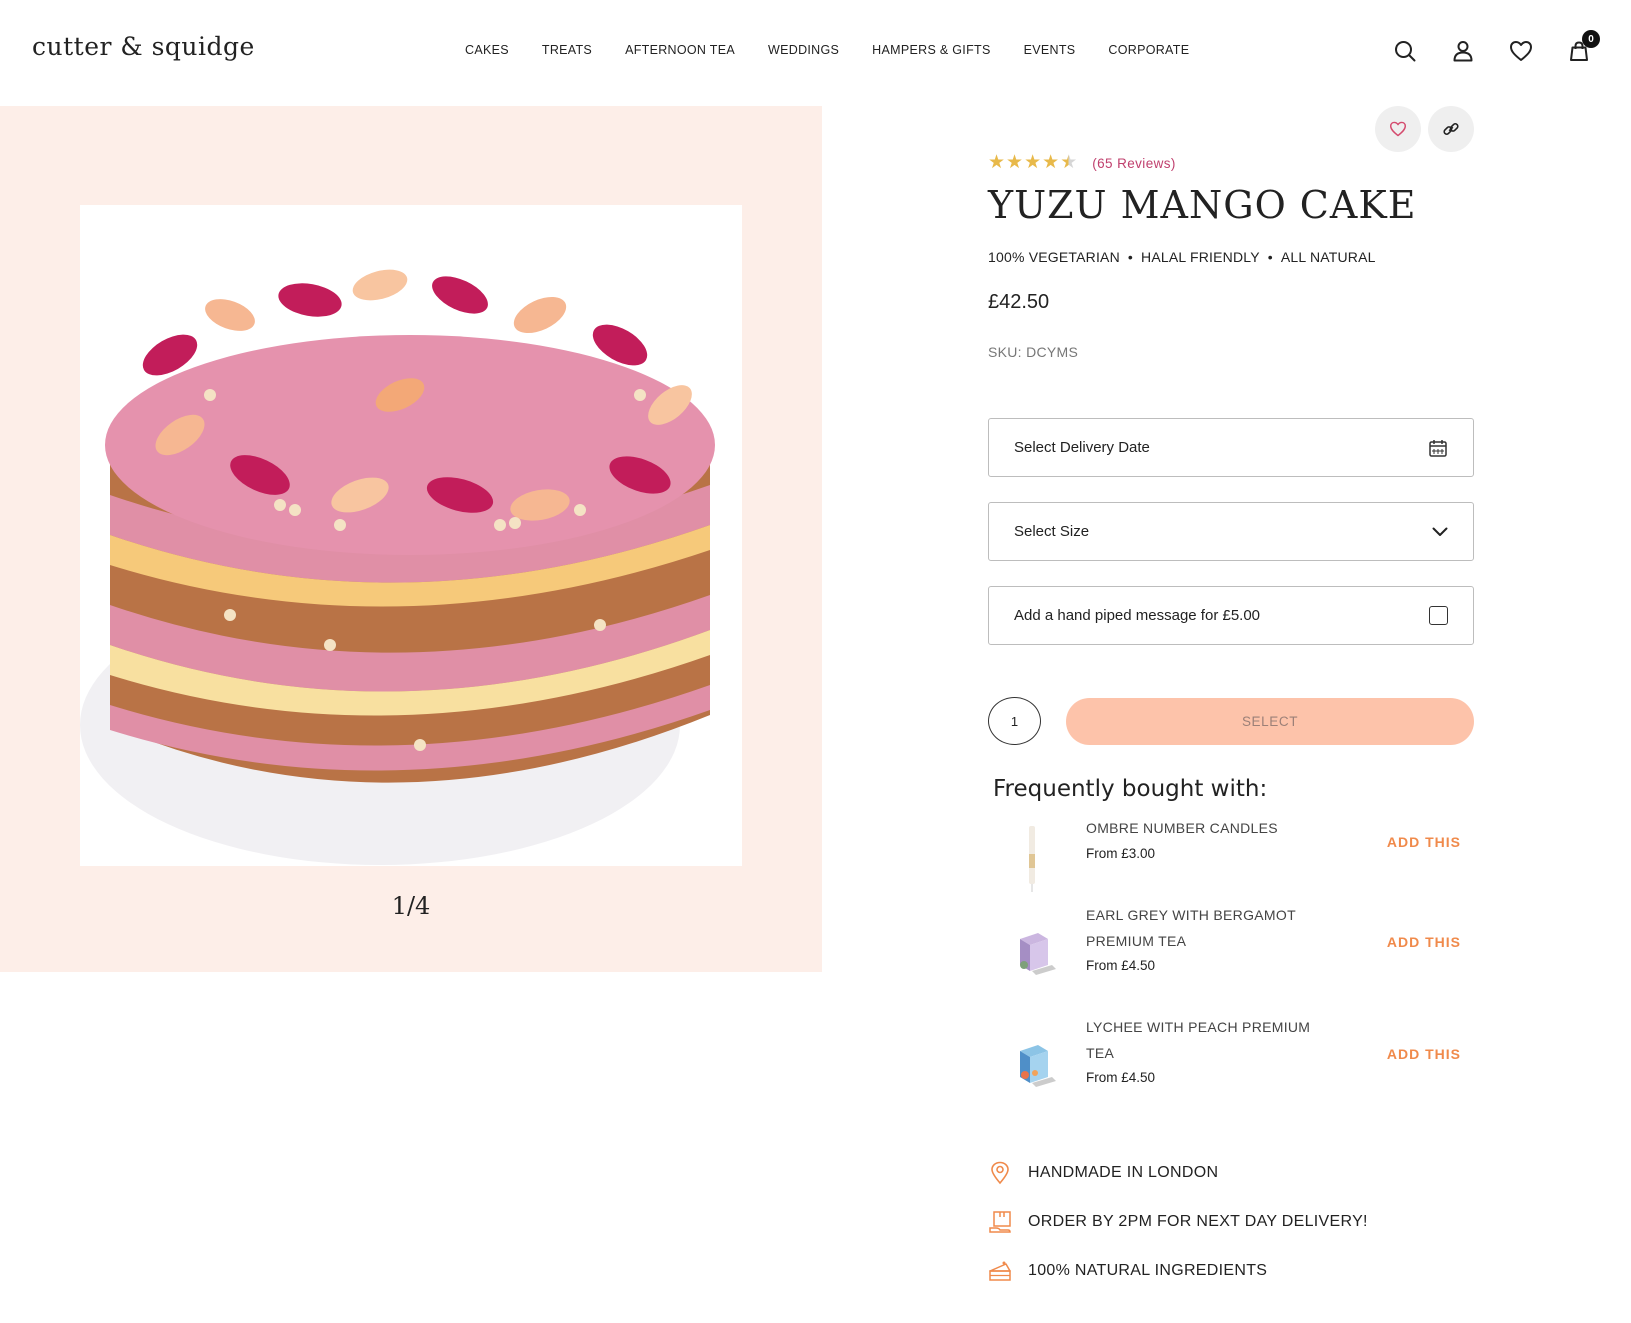 This screenshot has width=1631, height=1323. I want to click on add-to-wishlist-button, so click(1398, 129).